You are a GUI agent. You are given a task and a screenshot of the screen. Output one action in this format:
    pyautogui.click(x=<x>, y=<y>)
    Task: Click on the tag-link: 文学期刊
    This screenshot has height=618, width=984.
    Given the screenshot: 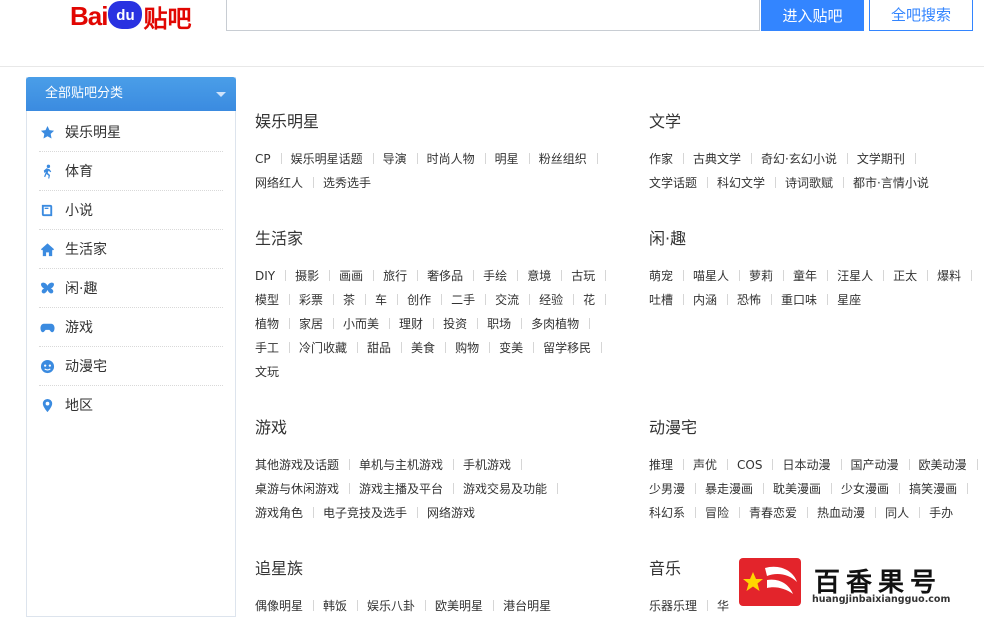 What is the action you would take?
    pyautogui.click(x=891, y=159)
    